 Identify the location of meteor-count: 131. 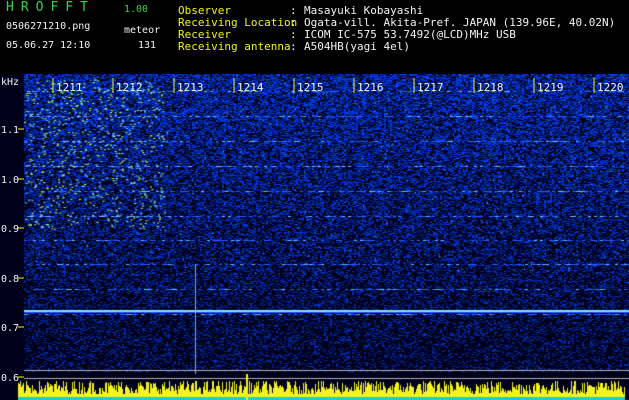
(147, 45).